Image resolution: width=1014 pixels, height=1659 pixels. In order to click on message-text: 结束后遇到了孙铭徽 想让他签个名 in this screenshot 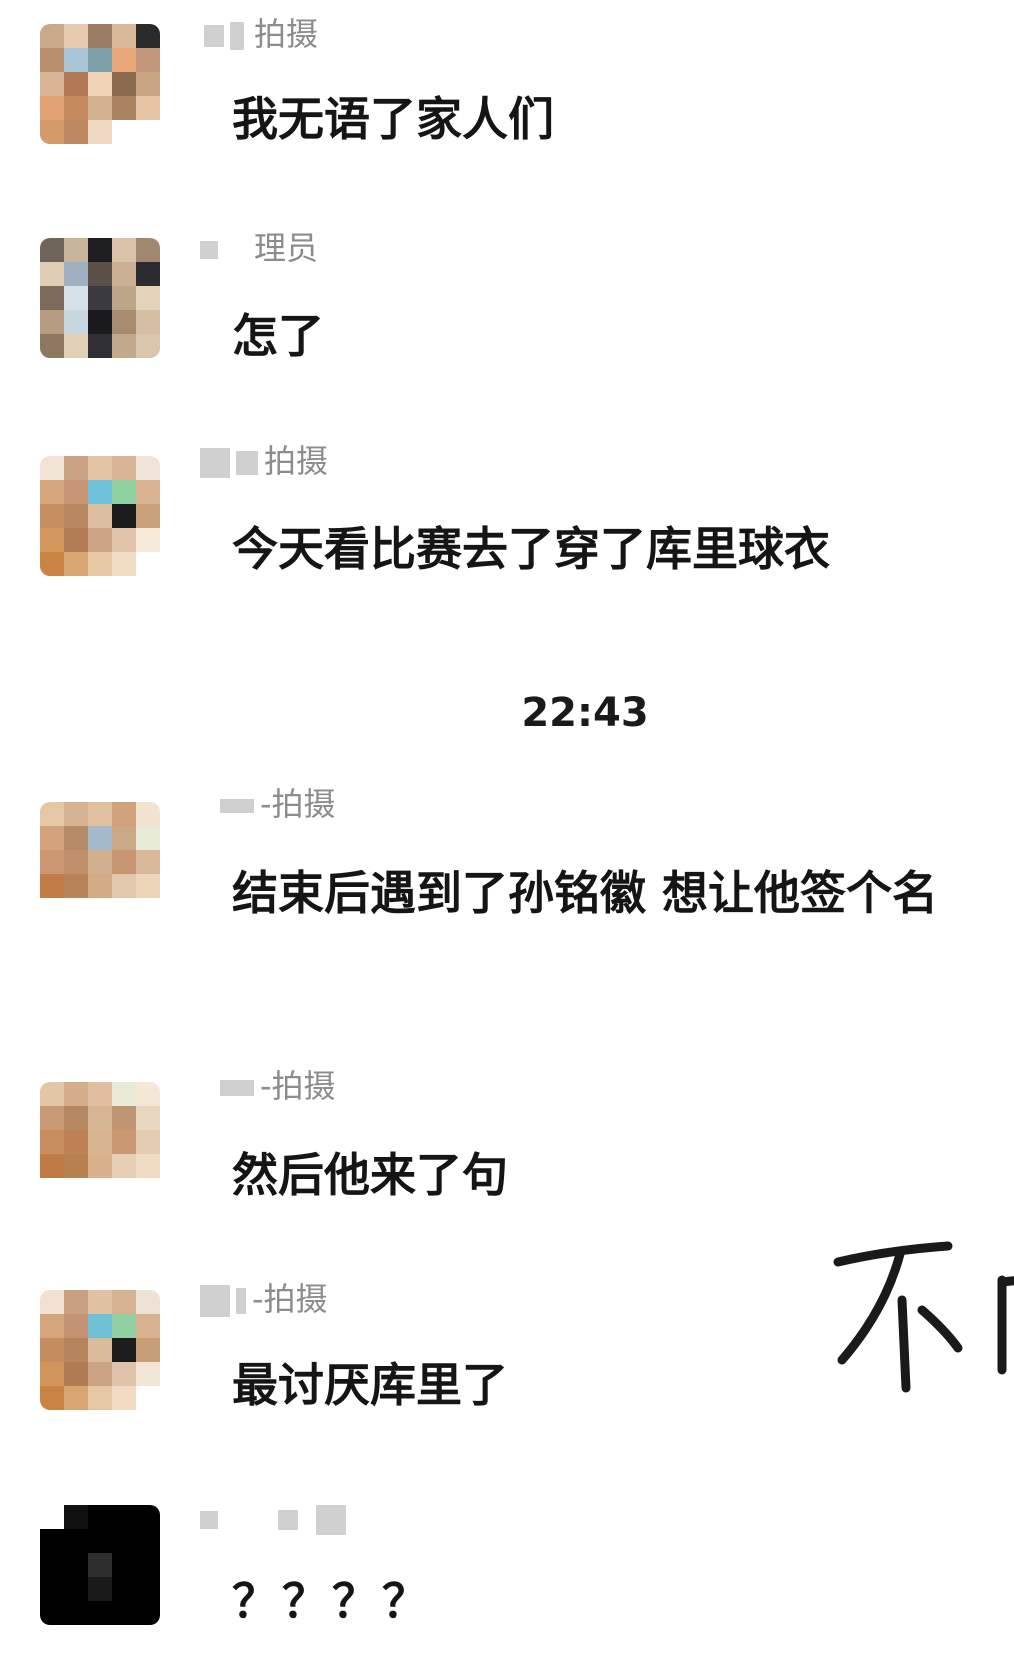, I will do `click(585, 893)`.